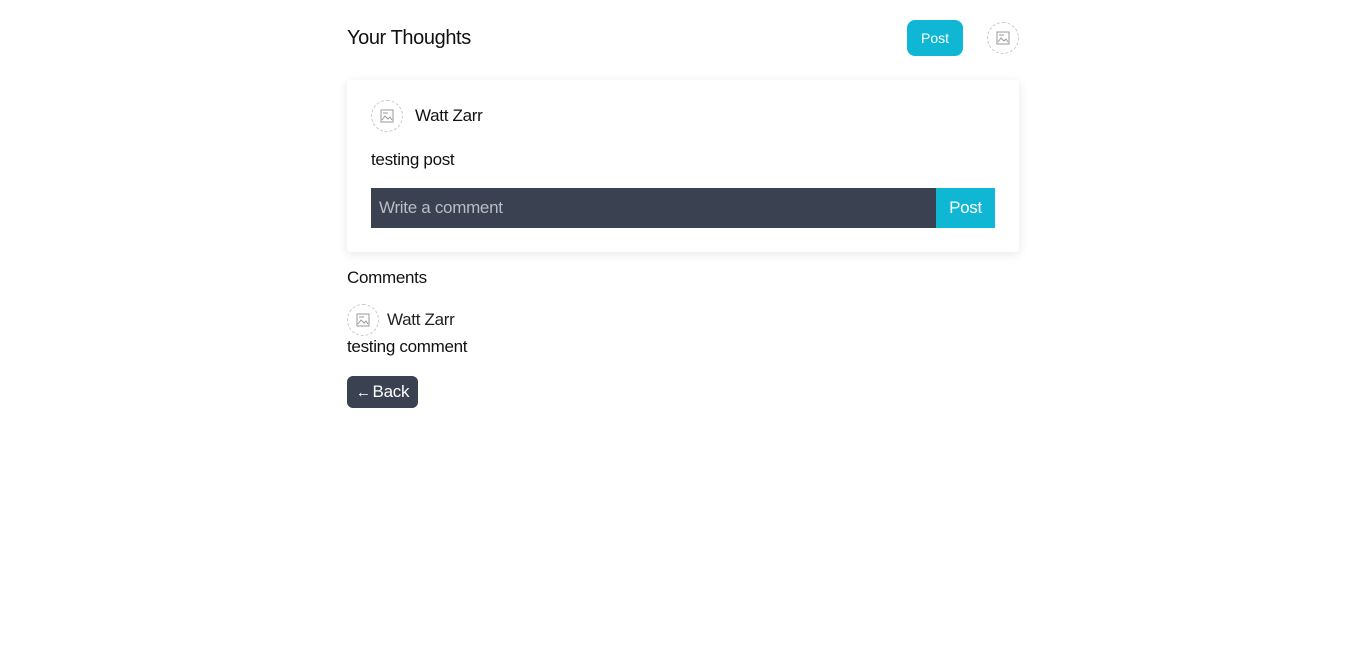 The height and width of the screenshot is (656, 1366). I want to click on header: Your Thoughts Post, so click(683, 38).